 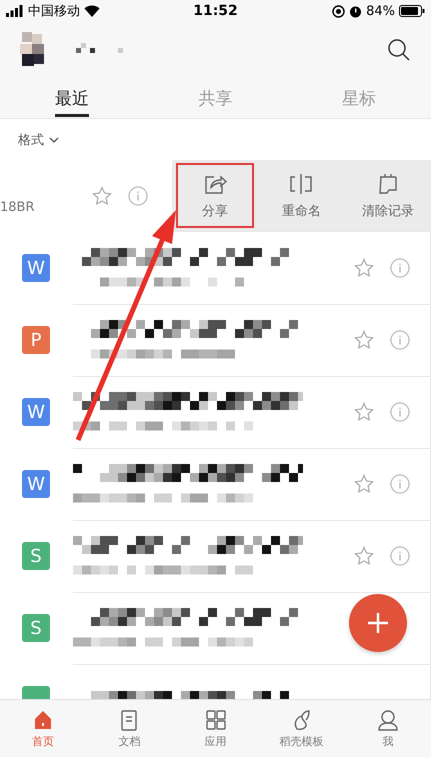 I want to click on nav-tab: 我, so click(x=387, y=728).